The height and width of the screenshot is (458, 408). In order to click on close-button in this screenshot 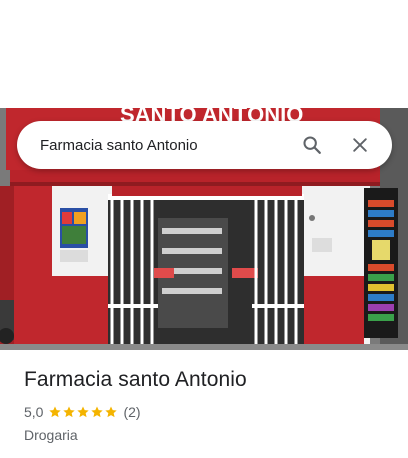, I will do `click(360, 145)`.